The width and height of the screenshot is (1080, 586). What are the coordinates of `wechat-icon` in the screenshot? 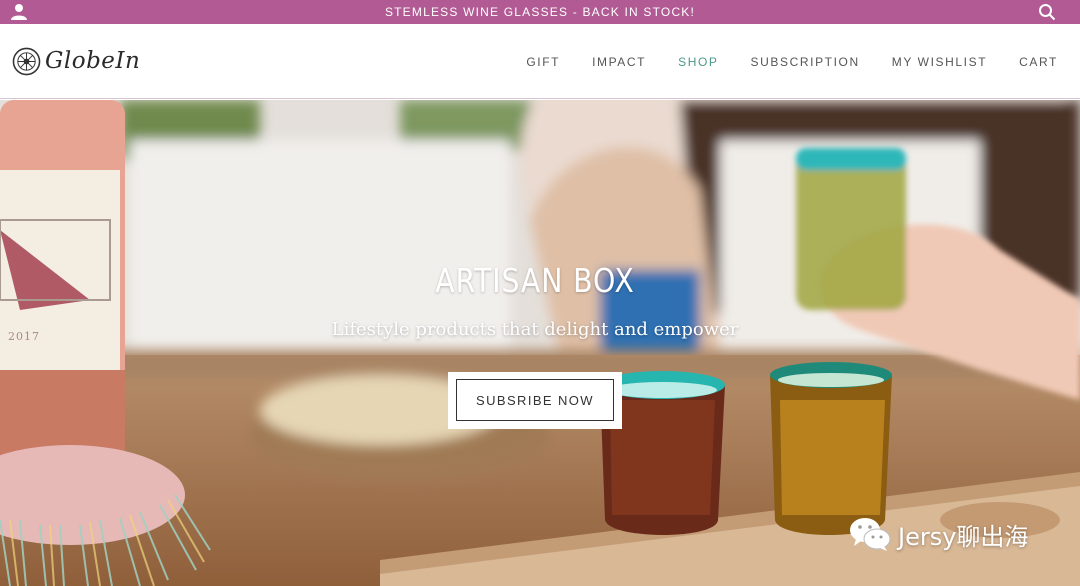 It's located at (870, 534).